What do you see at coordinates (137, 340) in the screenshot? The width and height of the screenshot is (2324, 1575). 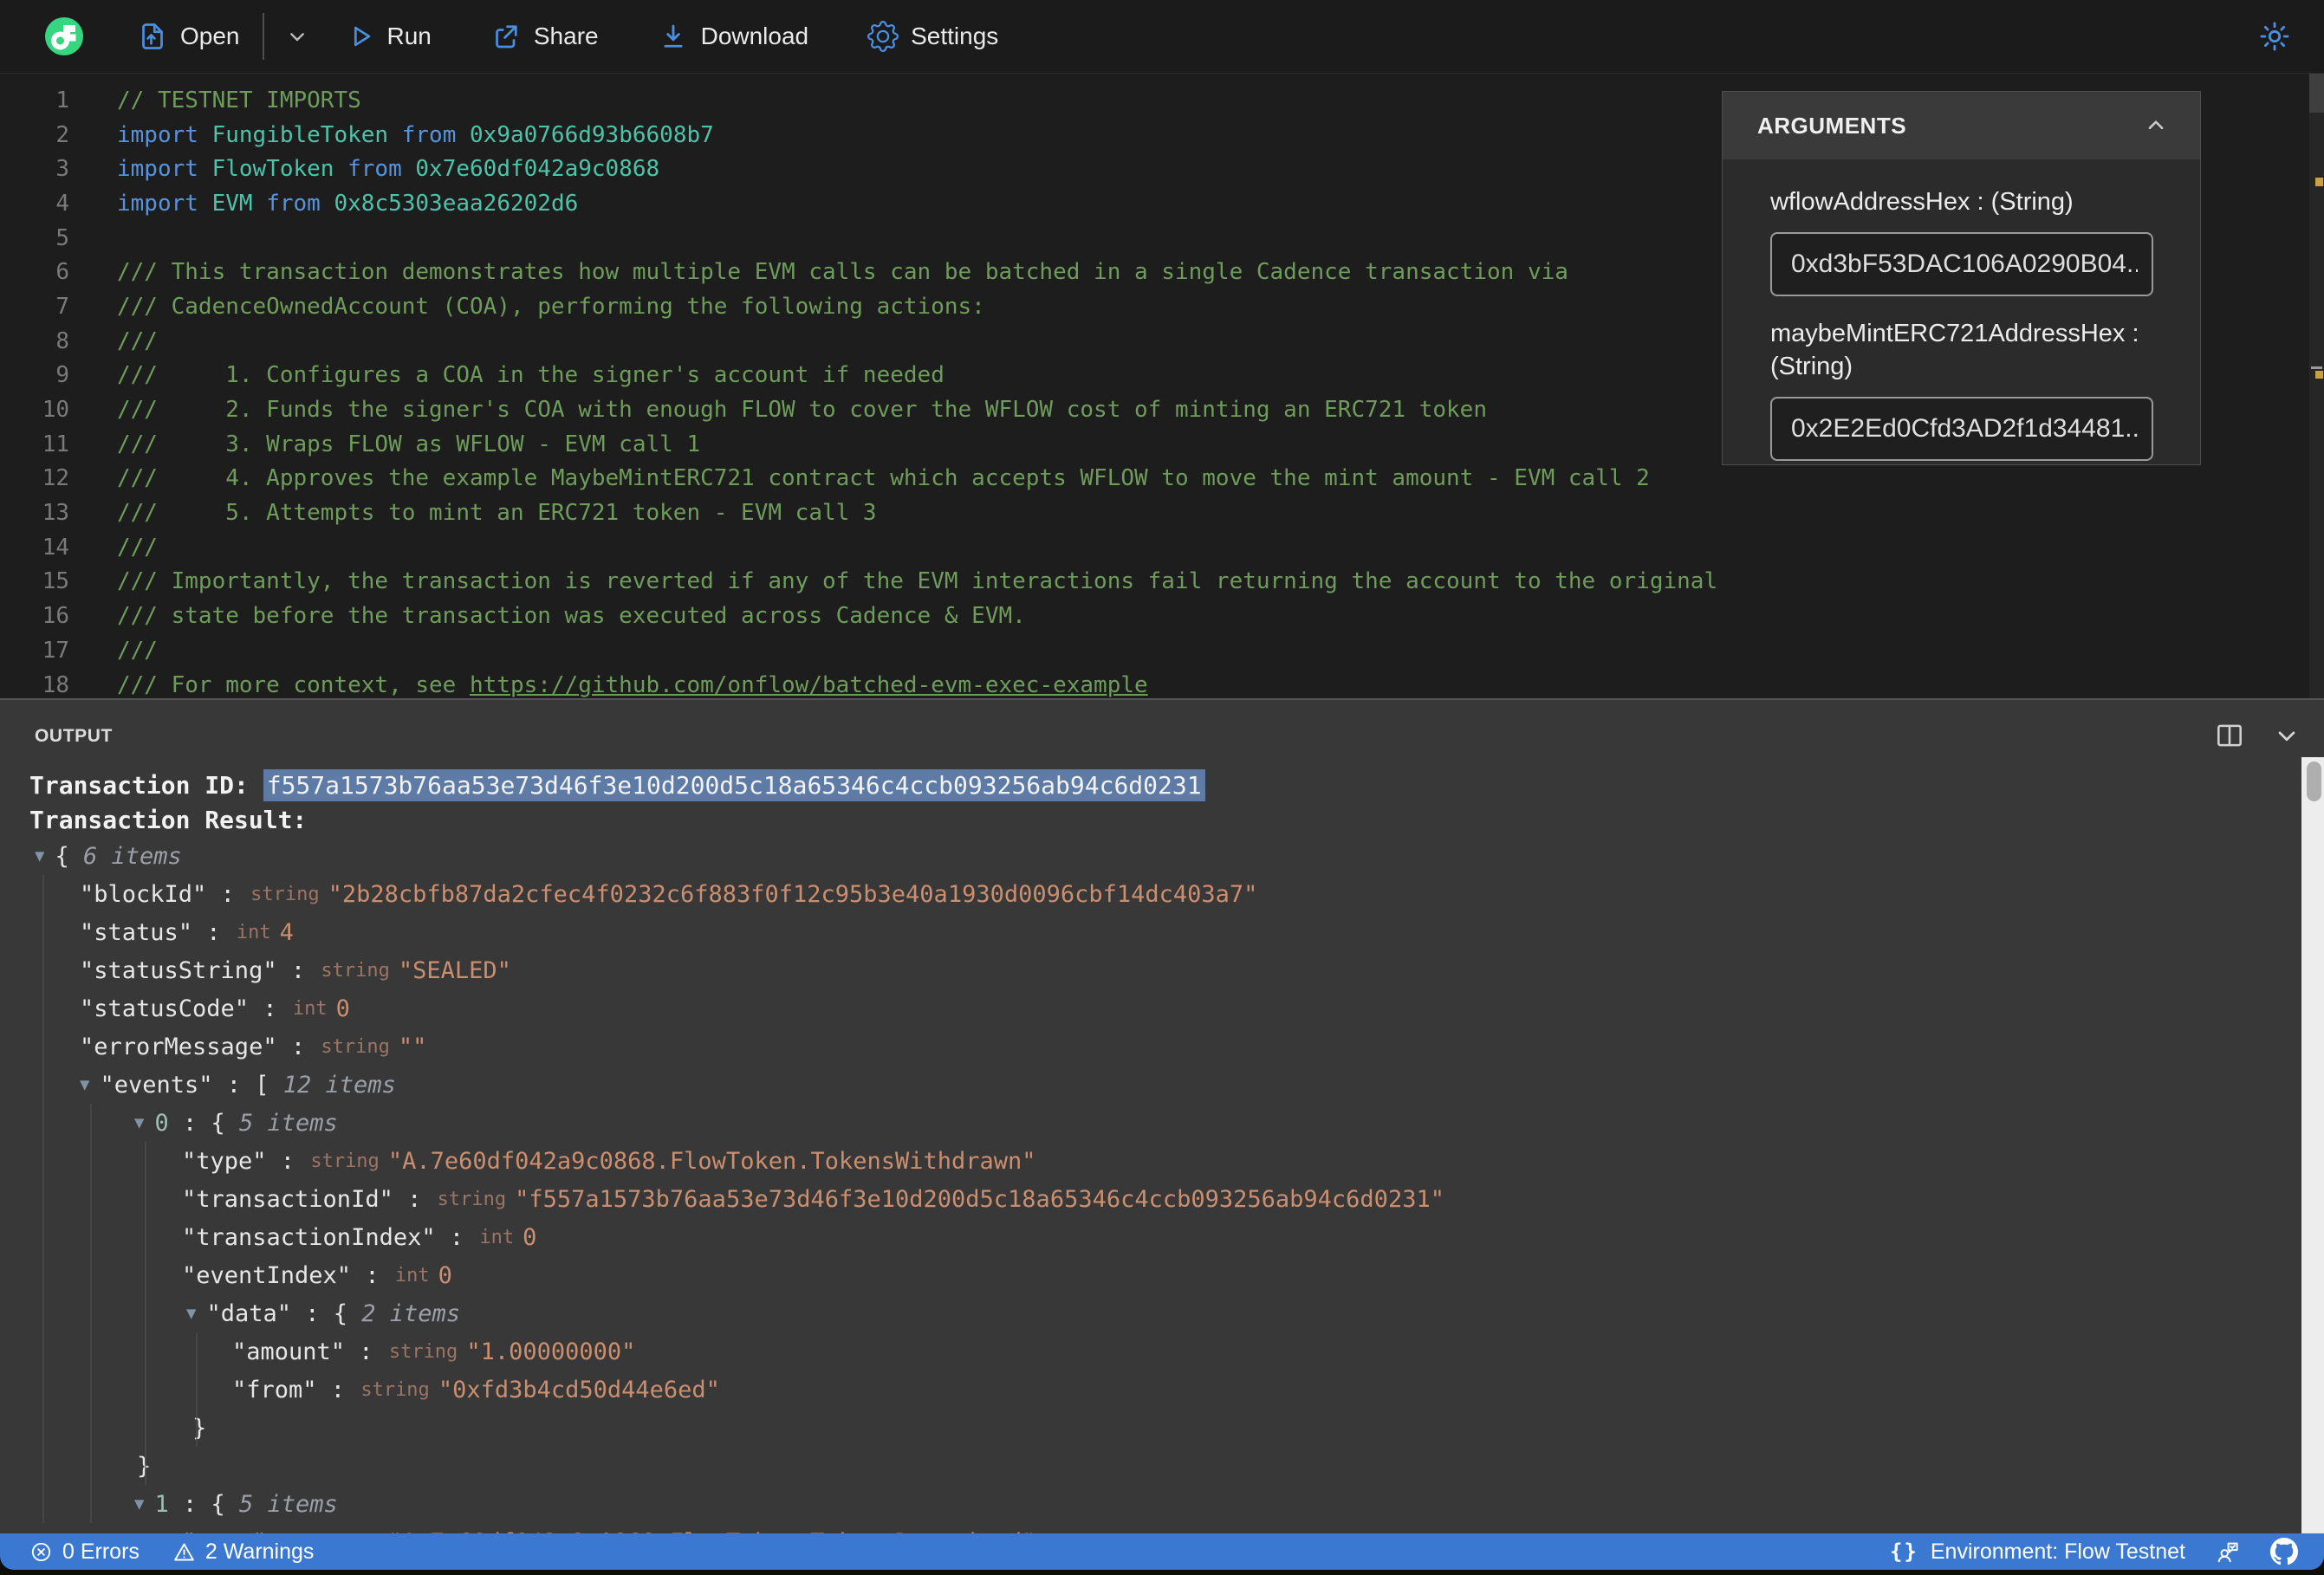 I see `code-token: ///` at bounding box center [137, 340].